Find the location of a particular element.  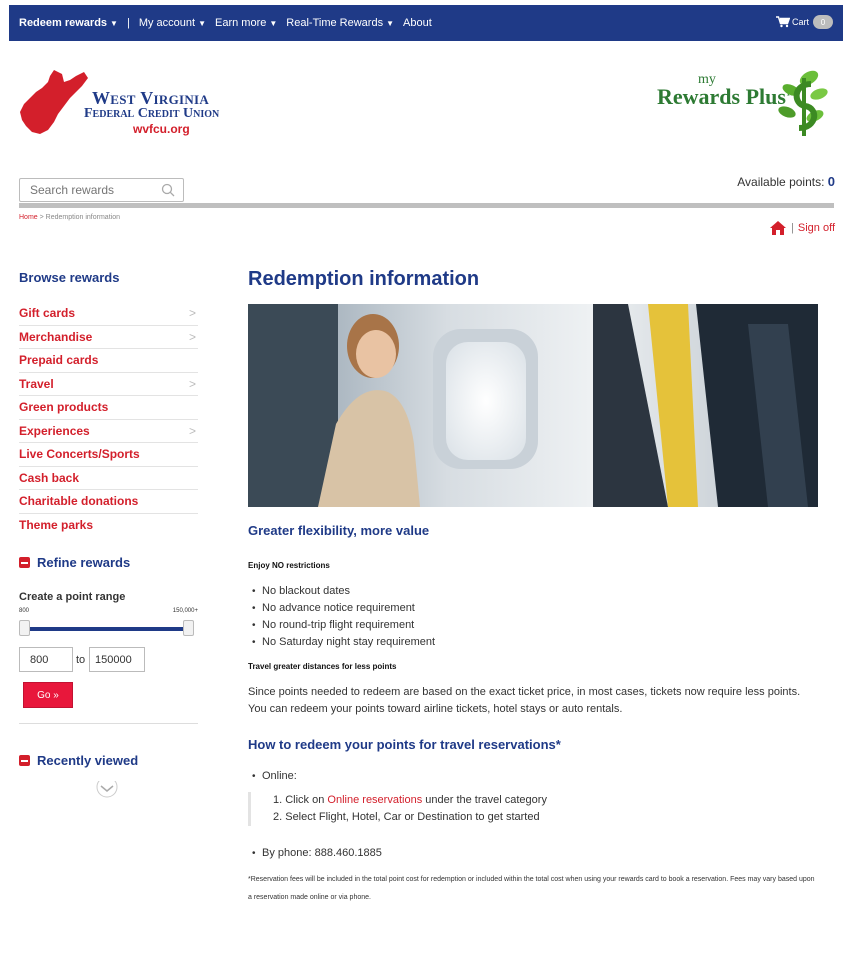

category-label: Prepaid cards is located at coordinates (59, 360).